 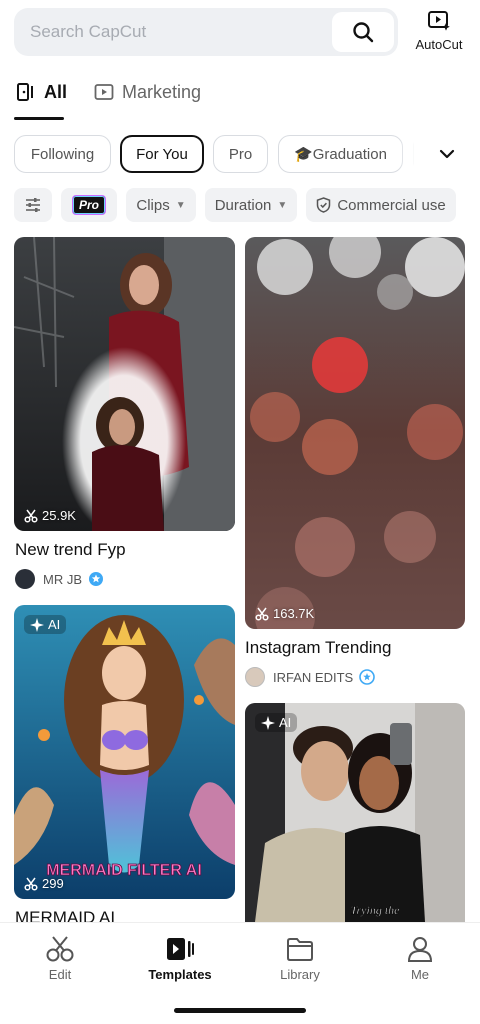 I want to click on sliders-icon, so click(x=33, y=205).